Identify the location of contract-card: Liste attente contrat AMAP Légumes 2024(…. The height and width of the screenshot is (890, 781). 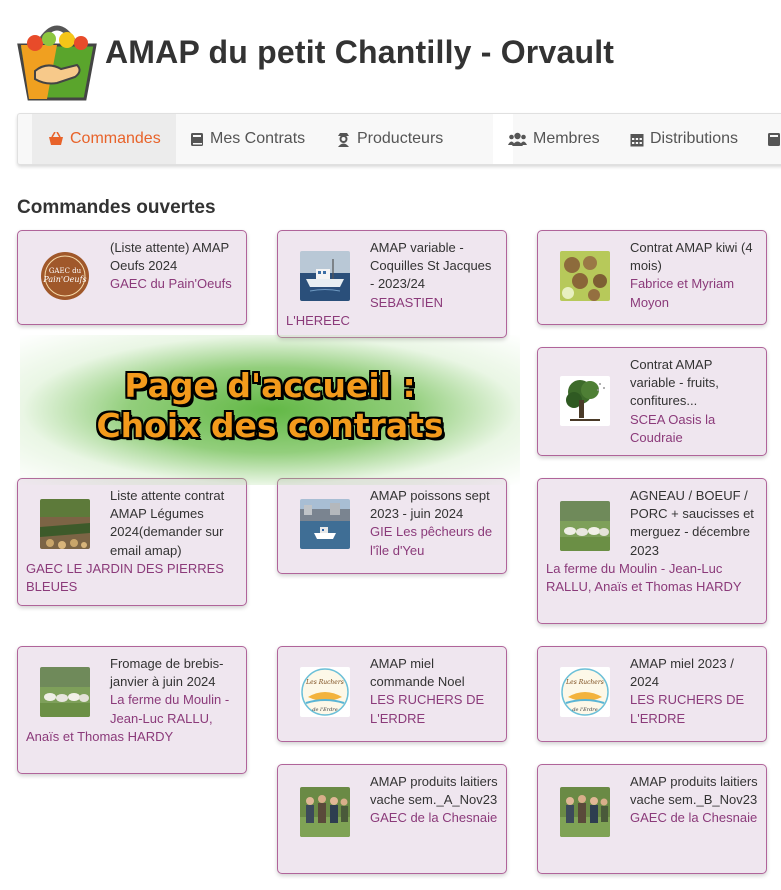
(132, 542).